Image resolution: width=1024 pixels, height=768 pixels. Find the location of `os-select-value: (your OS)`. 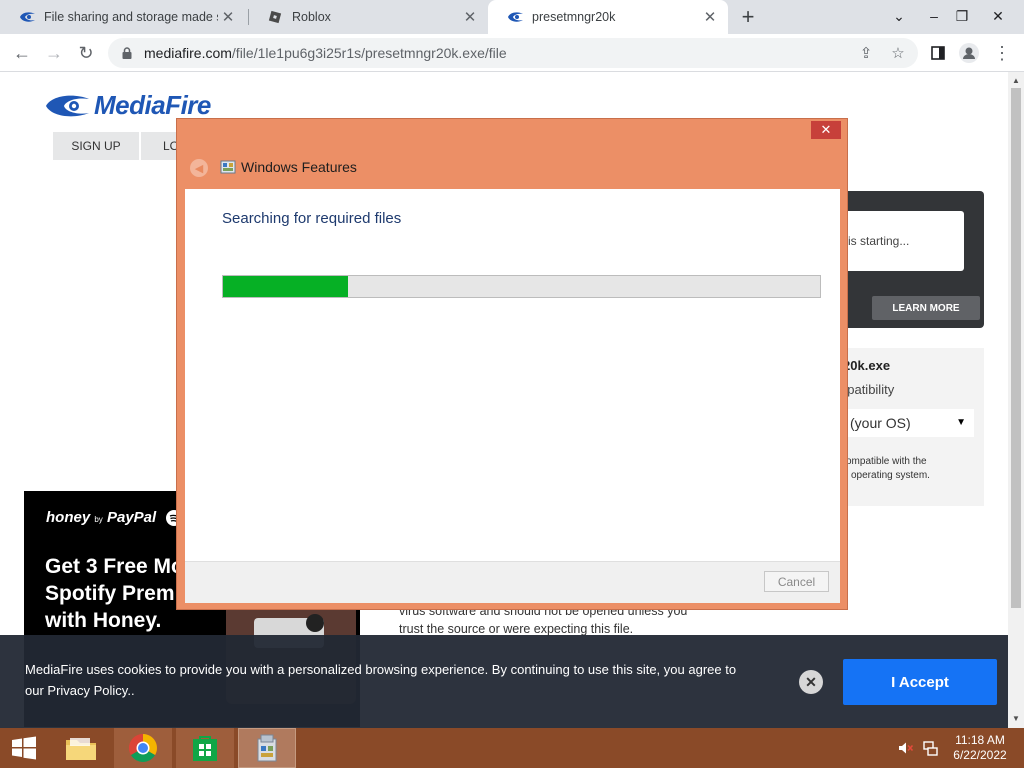

os-select-value: (your OS) is located at coordinates (880, 423).